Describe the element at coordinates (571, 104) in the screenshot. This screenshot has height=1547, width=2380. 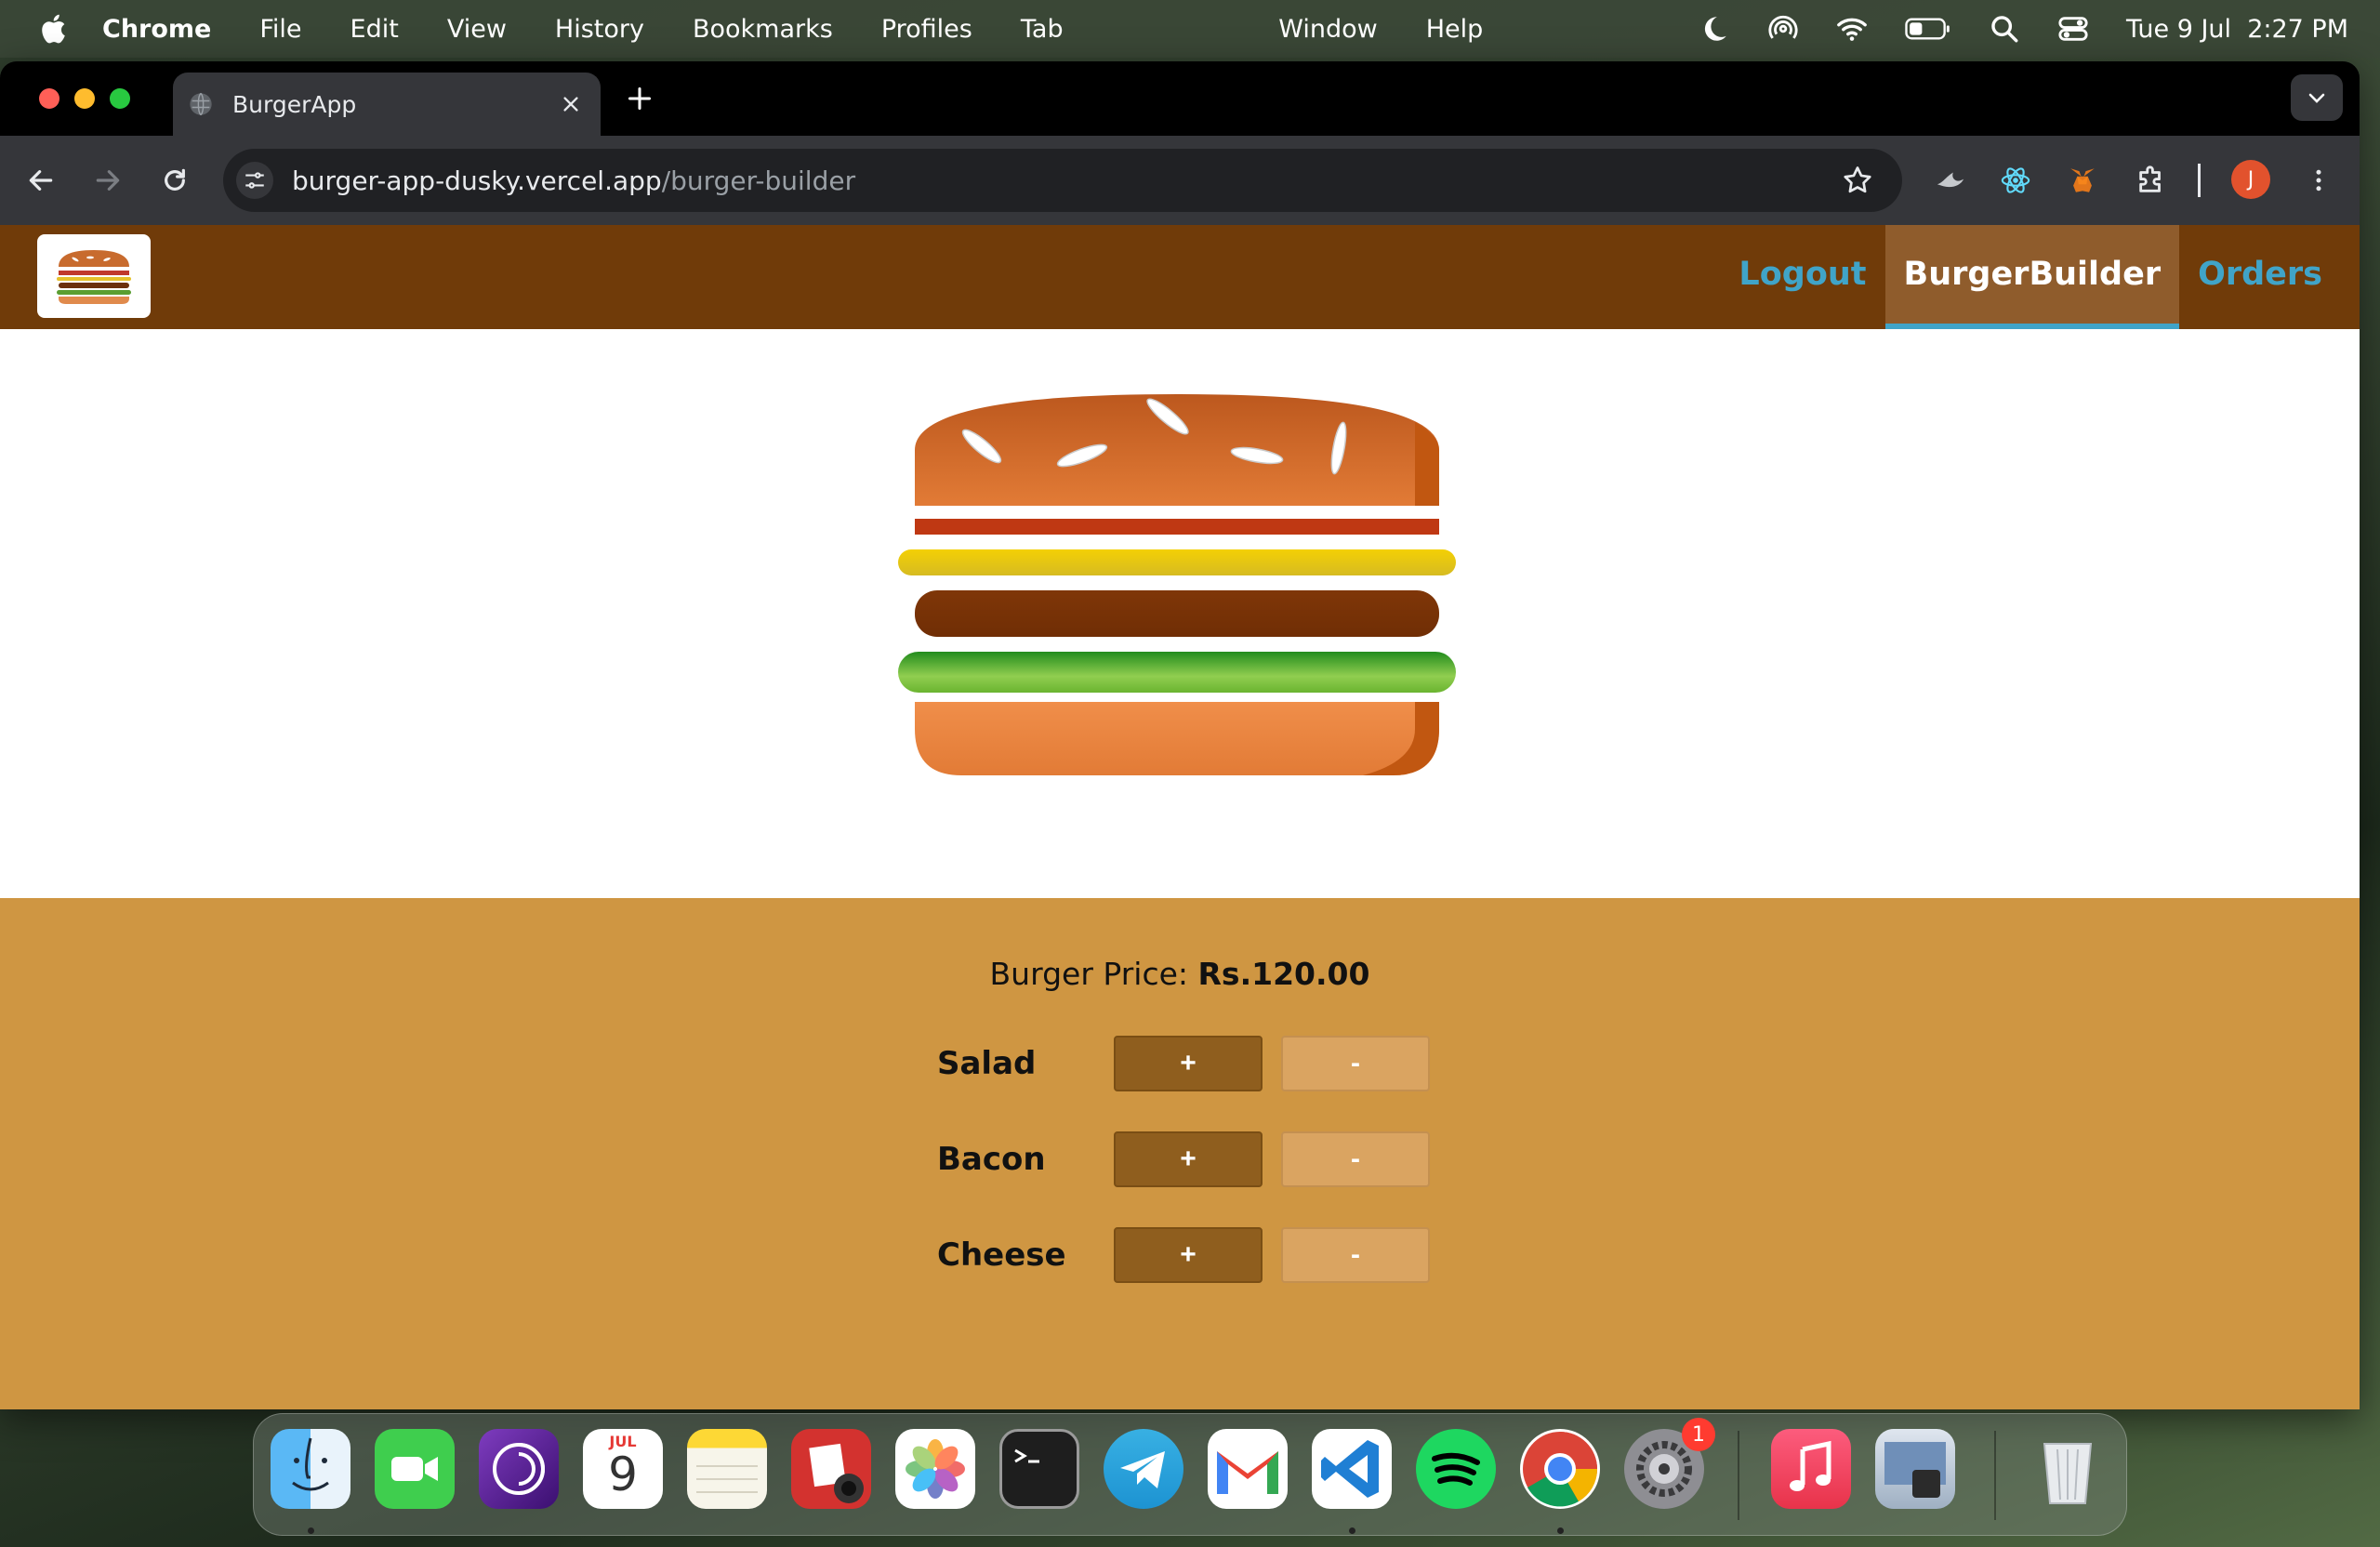
I see `close-tab-icon` at that location.